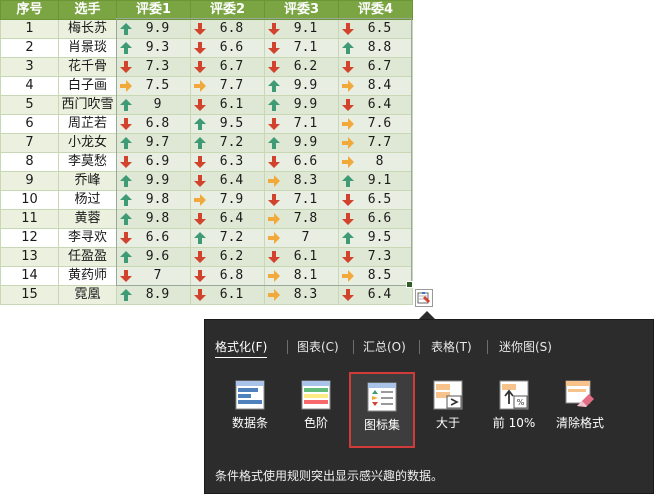 The height and width of the screenshot is (501, 660). What do you see at coordinates (525, 346) in the screenshot?
I see `tab-sparklines: 迷你图(S)` at bounding box center [525, 346].